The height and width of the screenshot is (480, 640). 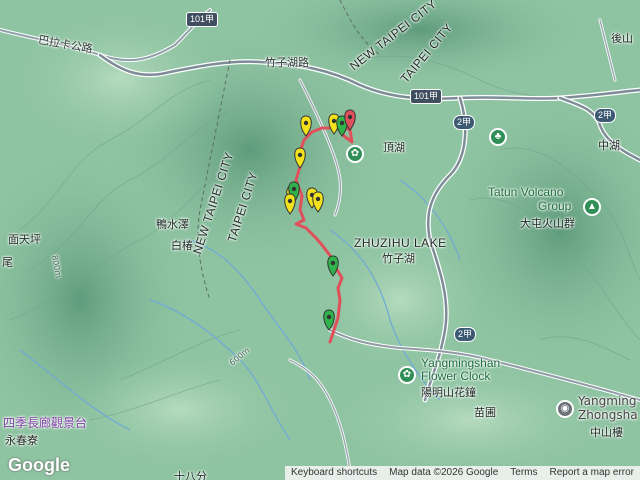 What do you see at coordinates (465, 334) in the screenshot?
I see `road-shield-2a-3: 2甲` at bounding box center [465, 334].